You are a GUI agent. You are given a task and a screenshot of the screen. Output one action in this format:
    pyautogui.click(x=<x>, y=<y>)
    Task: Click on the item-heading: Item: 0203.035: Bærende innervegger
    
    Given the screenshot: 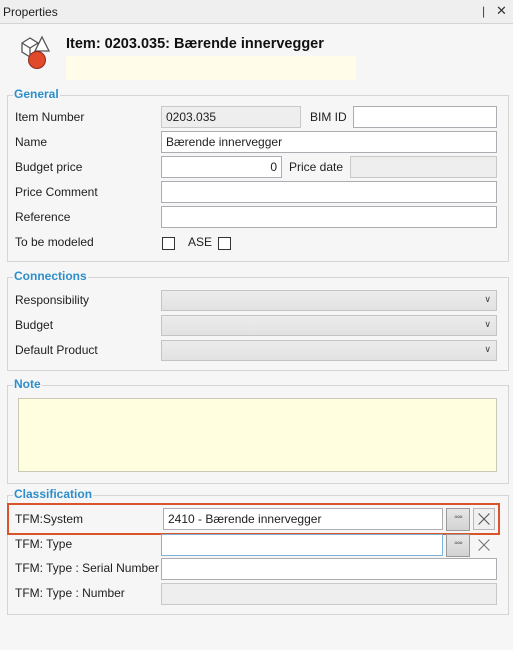 What is the action you would take?
    pyautogui.click(x=195, y=44)
    